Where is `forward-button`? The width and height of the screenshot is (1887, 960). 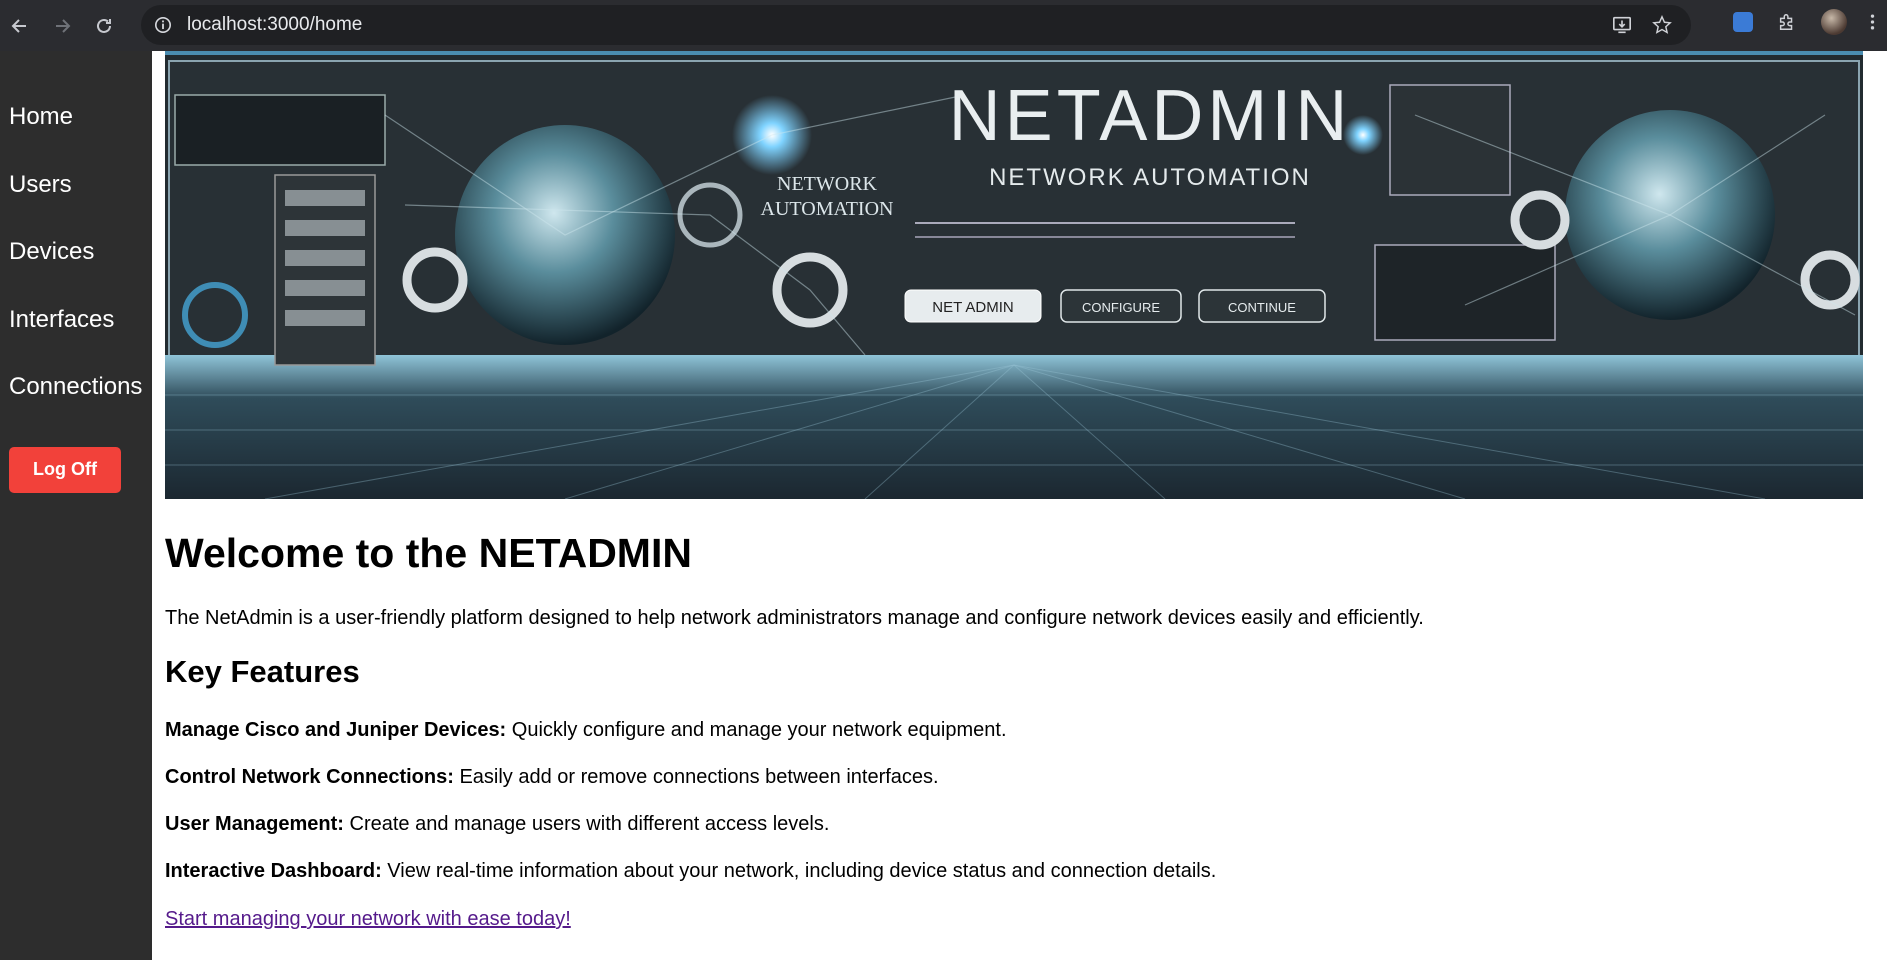 forward-button is located at coordinates (62, 26).